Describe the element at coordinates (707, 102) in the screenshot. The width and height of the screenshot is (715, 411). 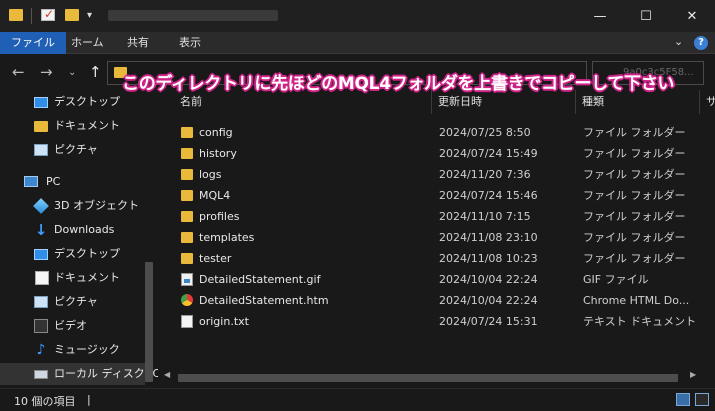
I see `column-header-size: サ` at that location.